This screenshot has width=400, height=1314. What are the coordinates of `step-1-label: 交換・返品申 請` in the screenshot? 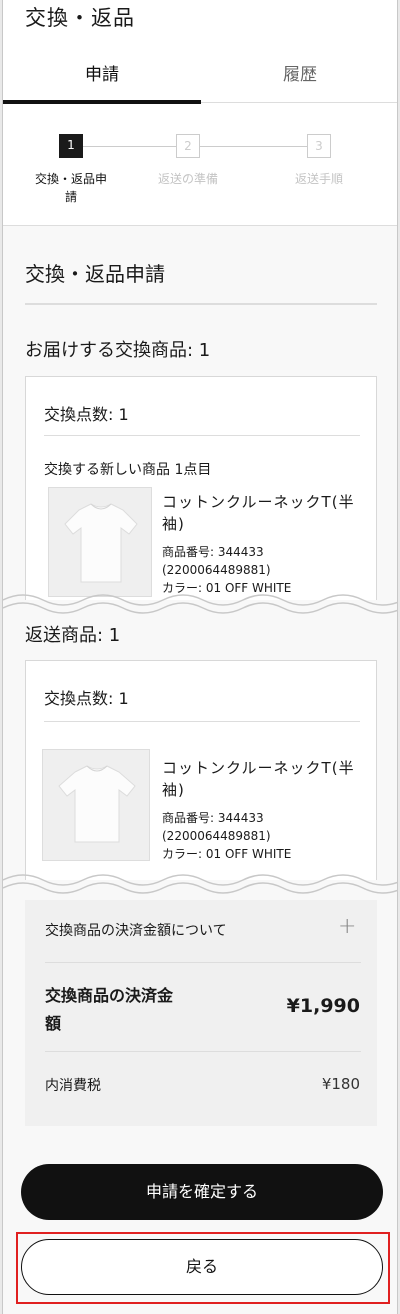 It's located at (70, 188).